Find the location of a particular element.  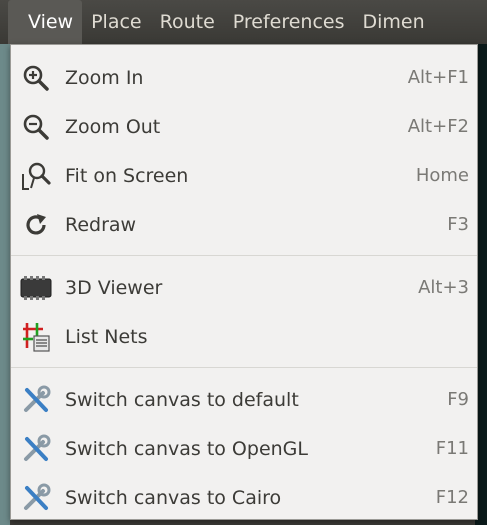

background-canvas-left is located at coordinates (5, 284).